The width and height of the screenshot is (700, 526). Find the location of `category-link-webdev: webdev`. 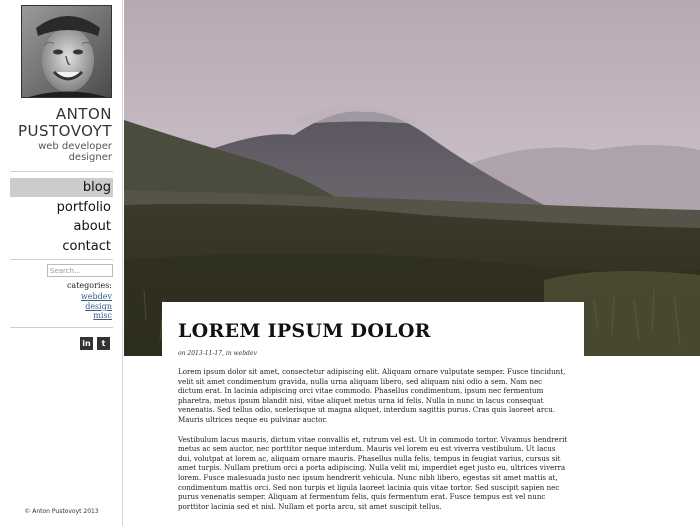

category-link-webdev: webdev is located at coordinates (96, 297).